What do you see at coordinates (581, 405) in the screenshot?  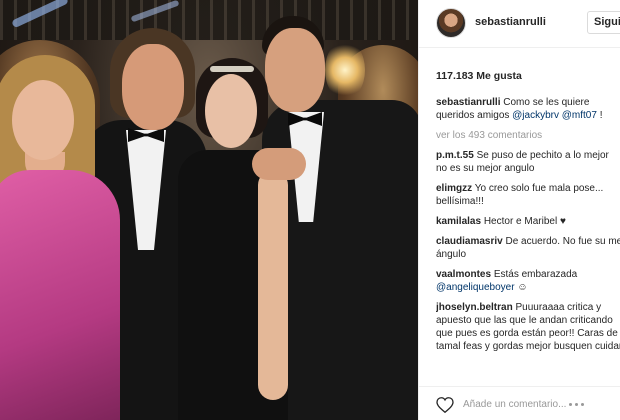 I see `more-options-icon` at bounding box center [581, 405].